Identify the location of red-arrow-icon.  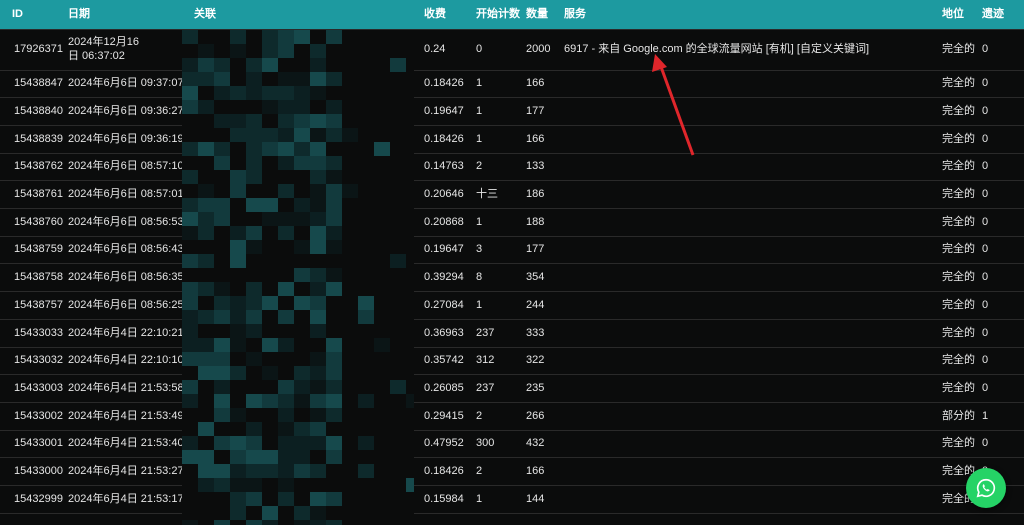
(673, 105).